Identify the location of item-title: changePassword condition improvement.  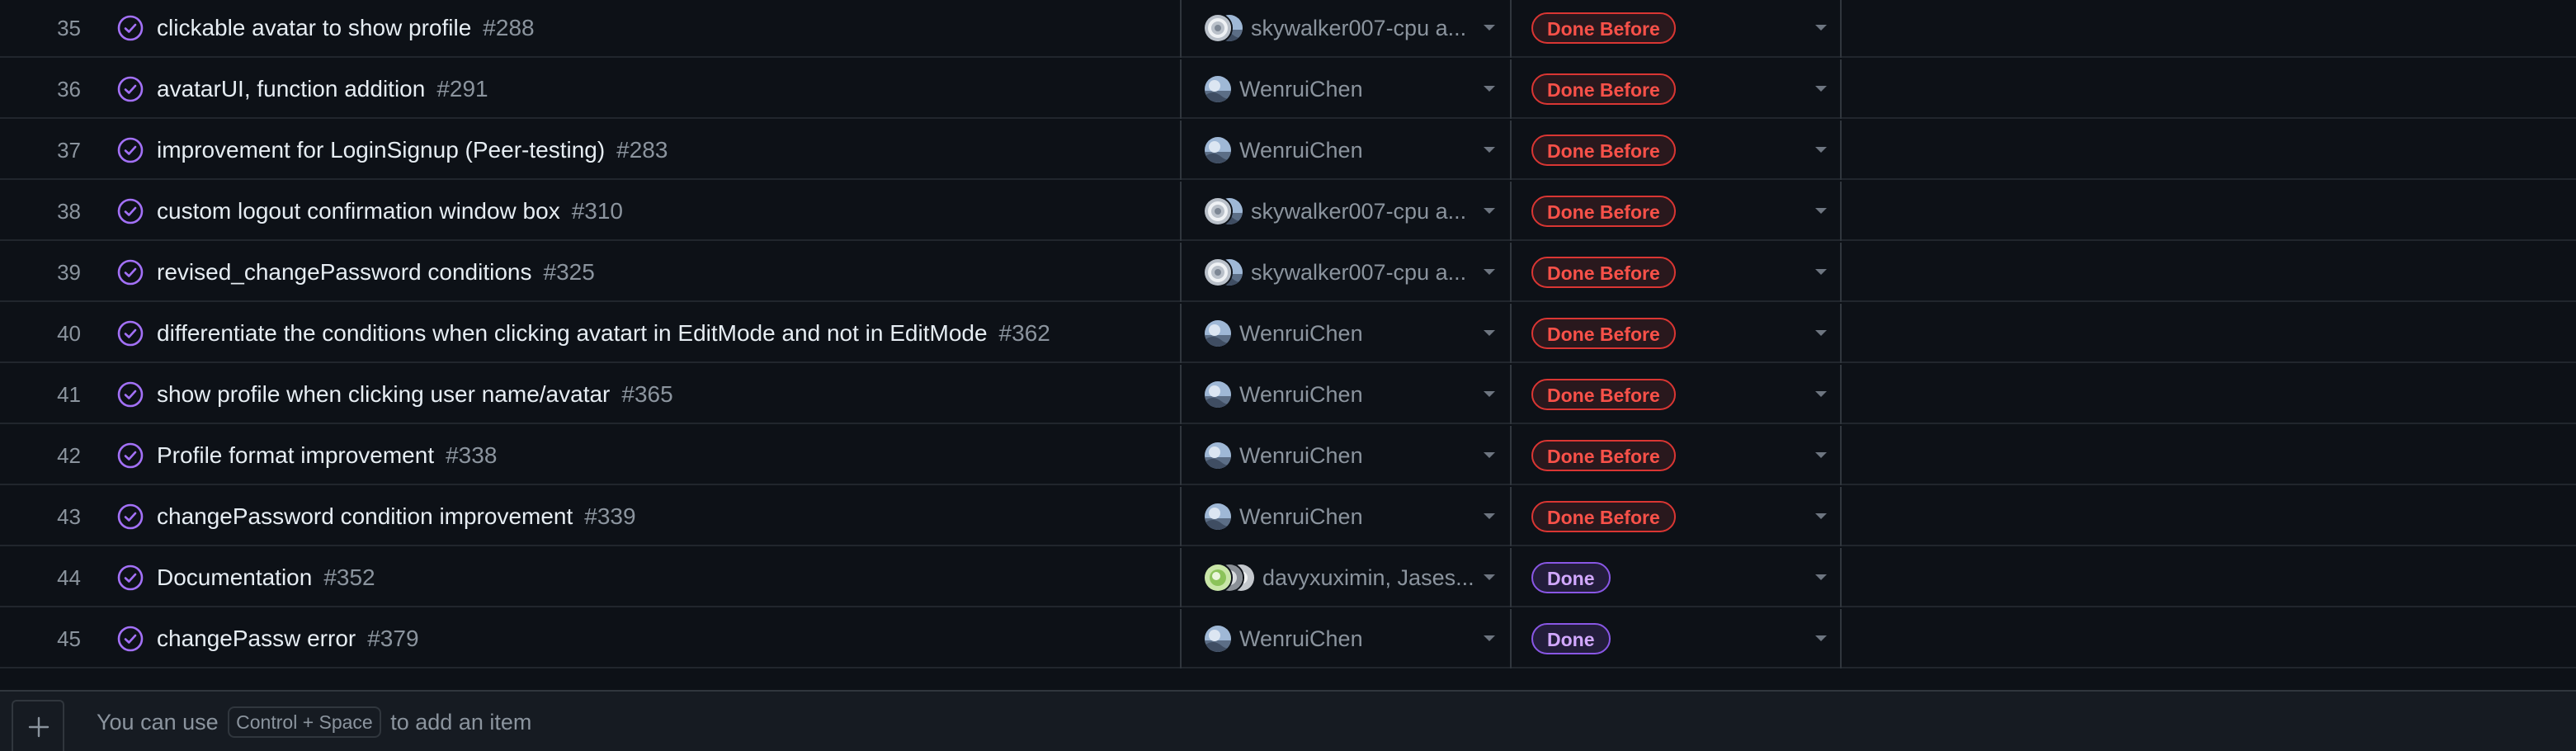
(365, 516).